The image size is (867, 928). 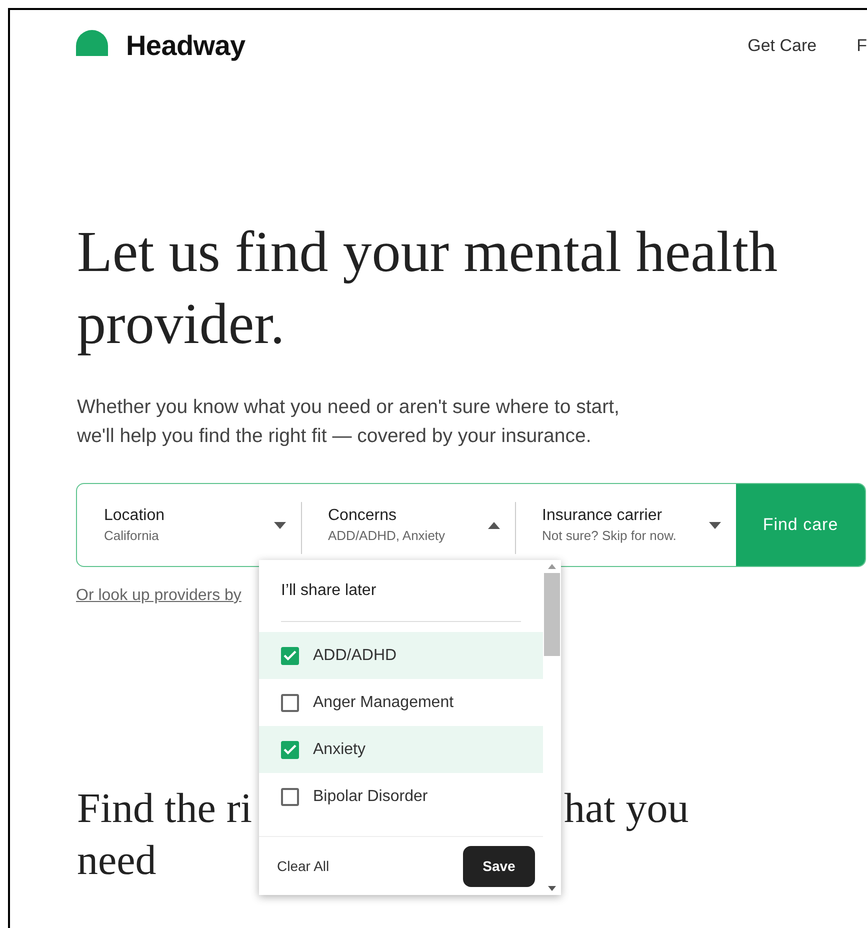 I want to click on concern-option: Anxiety, so click(x=401, y=749).